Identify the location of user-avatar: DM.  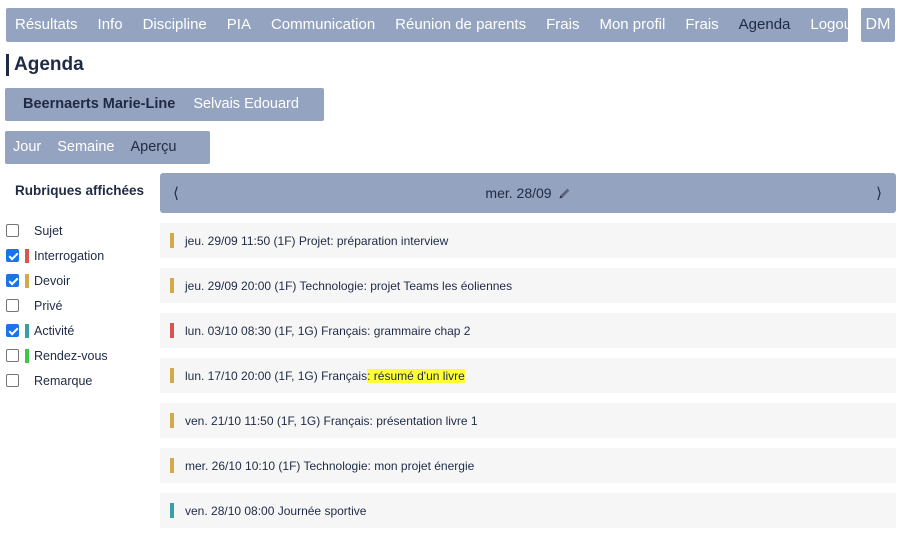
(878, 25).